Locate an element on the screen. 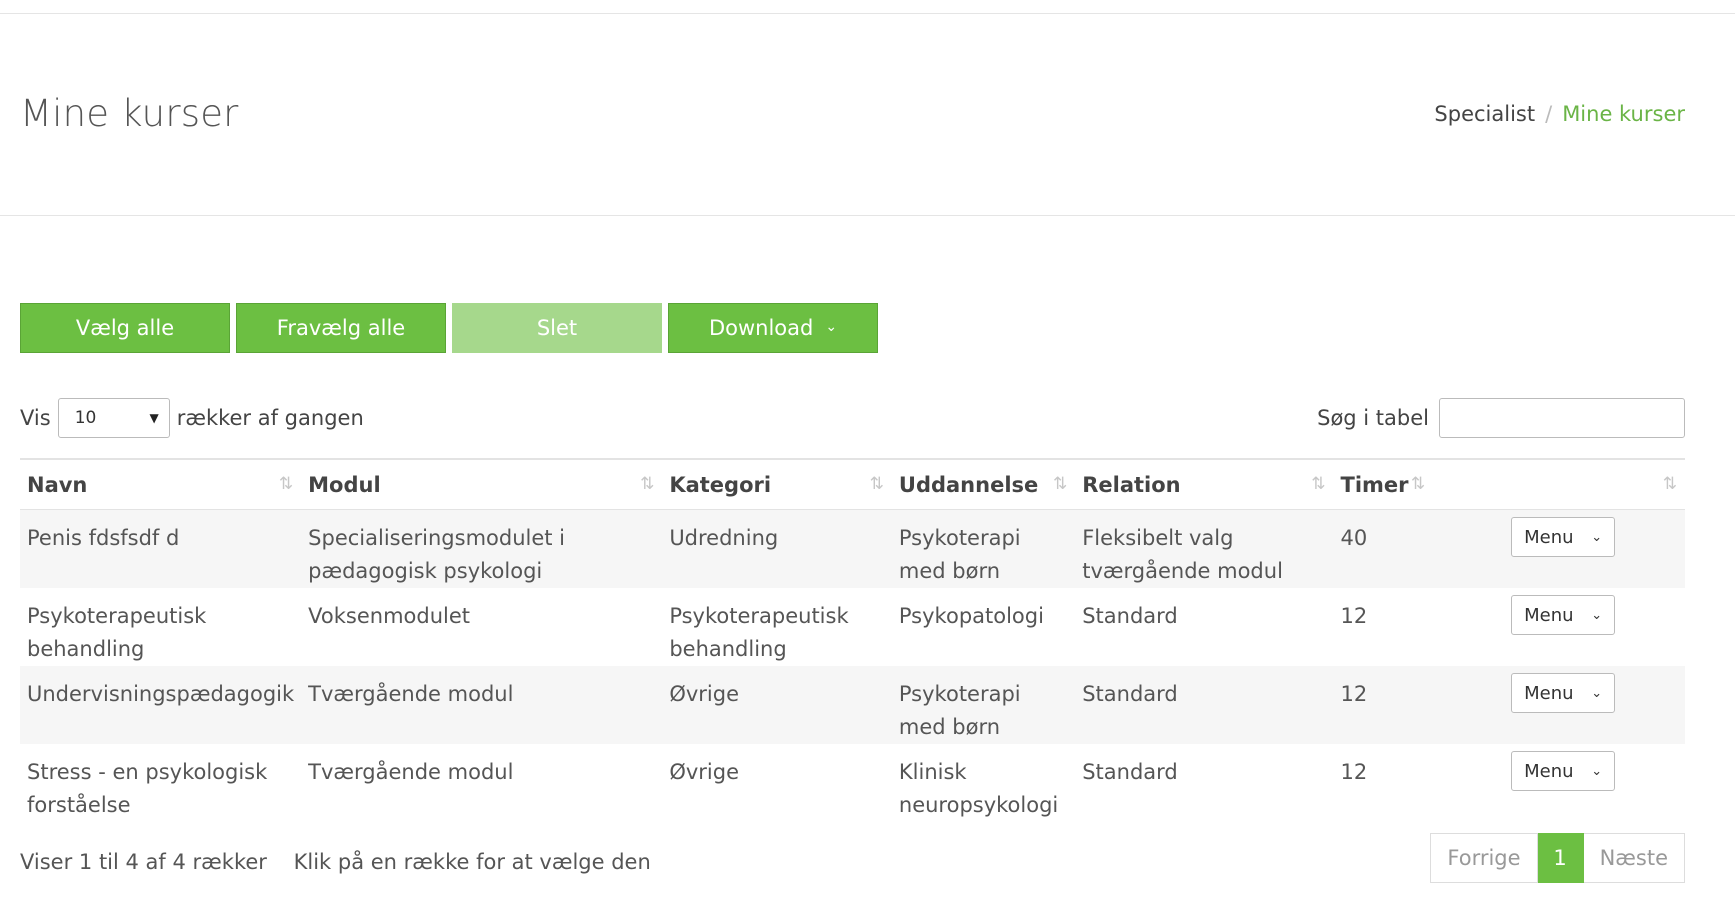  cell-kategori: Psykoterapeutisk behandling is located at coordinates (759, 632).